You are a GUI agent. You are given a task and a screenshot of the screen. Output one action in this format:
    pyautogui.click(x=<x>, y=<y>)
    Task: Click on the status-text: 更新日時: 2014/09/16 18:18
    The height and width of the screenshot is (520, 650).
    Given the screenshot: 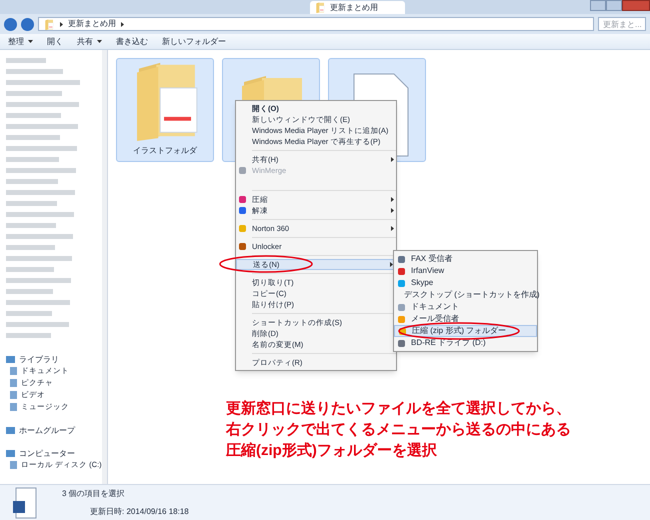 What is the action you would take?
    pyautogui.click(x=139, y=512)
    